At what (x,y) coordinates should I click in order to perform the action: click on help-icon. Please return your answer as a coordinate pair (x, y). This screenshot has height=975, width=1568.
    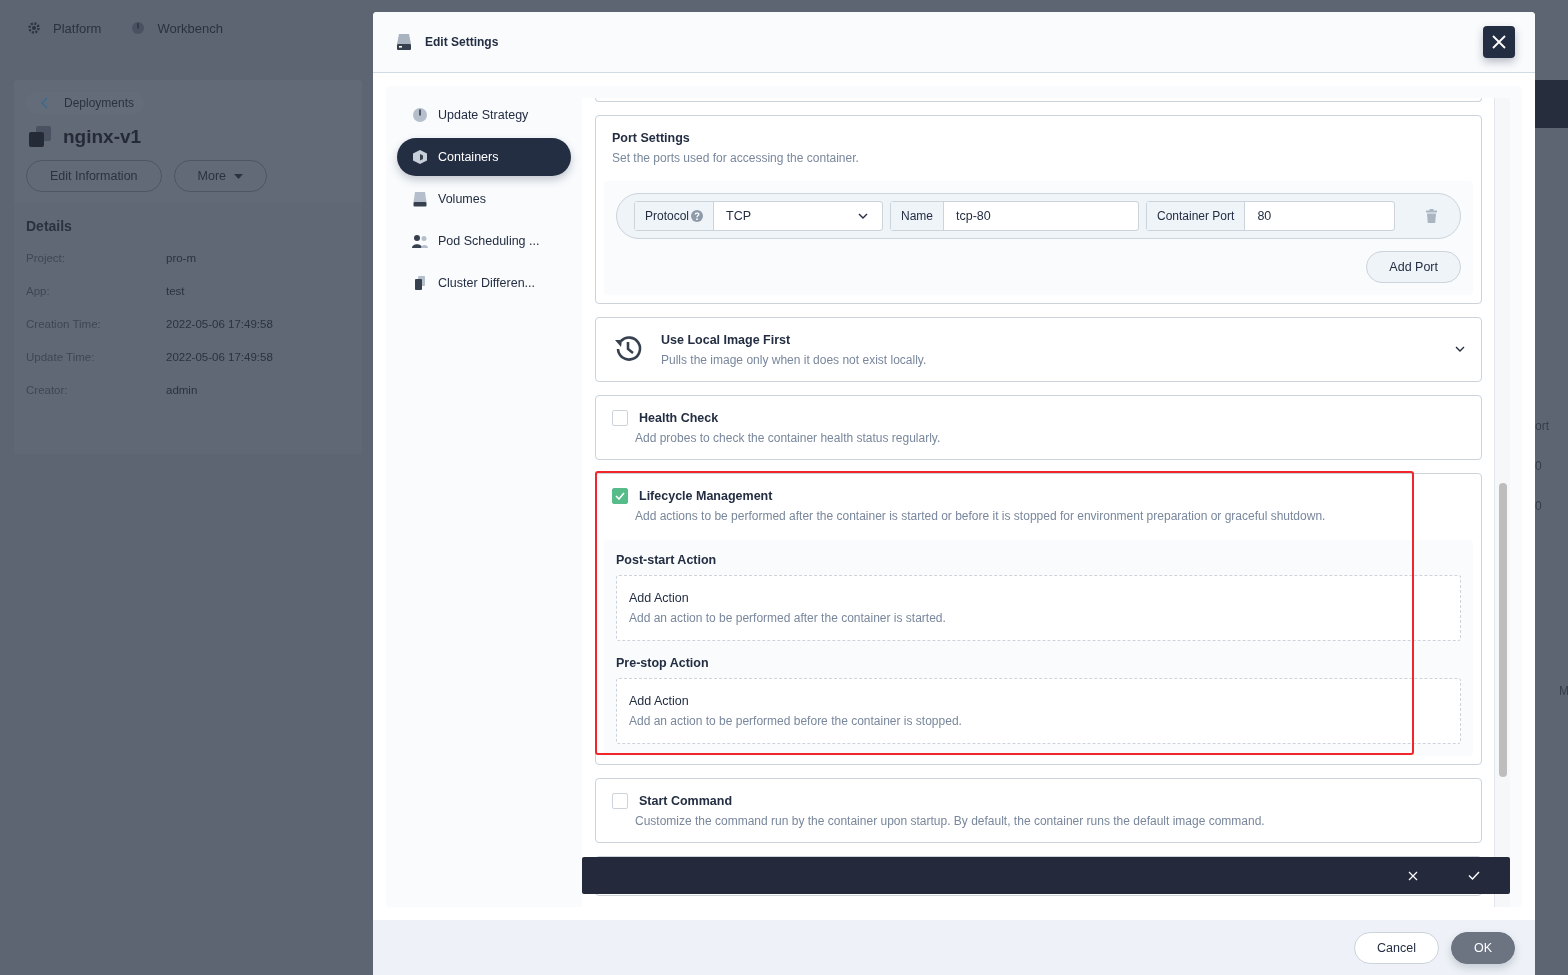
    Looking at the image, I should click on (697, 216).